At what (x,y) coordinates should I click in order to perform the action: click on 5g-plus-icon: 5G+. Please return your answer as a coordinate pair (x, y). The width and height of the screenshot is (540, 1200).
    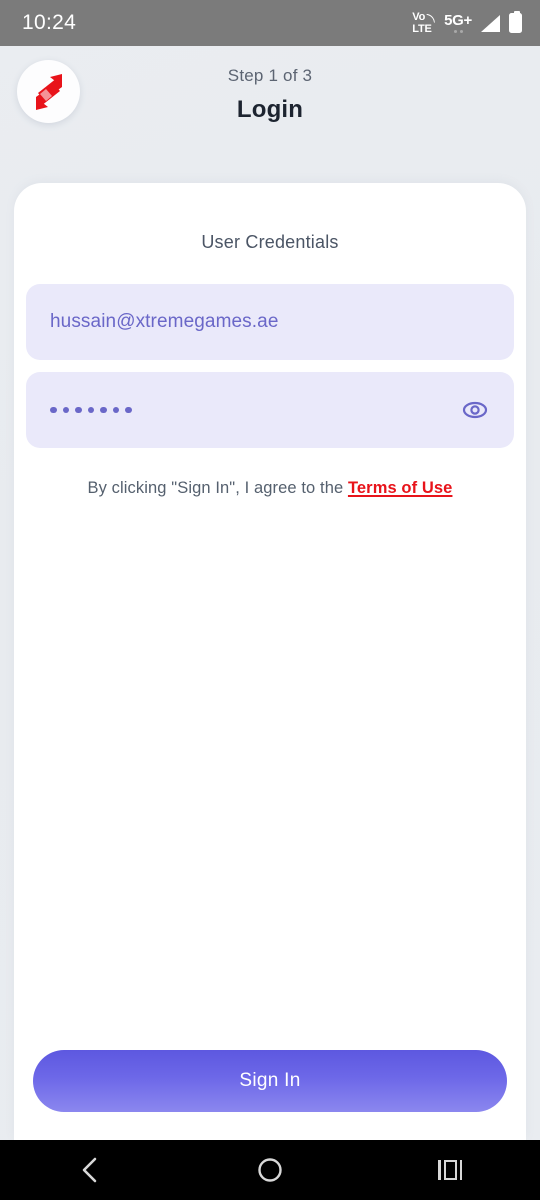
    Looking at the image, I should click on (458, 23).